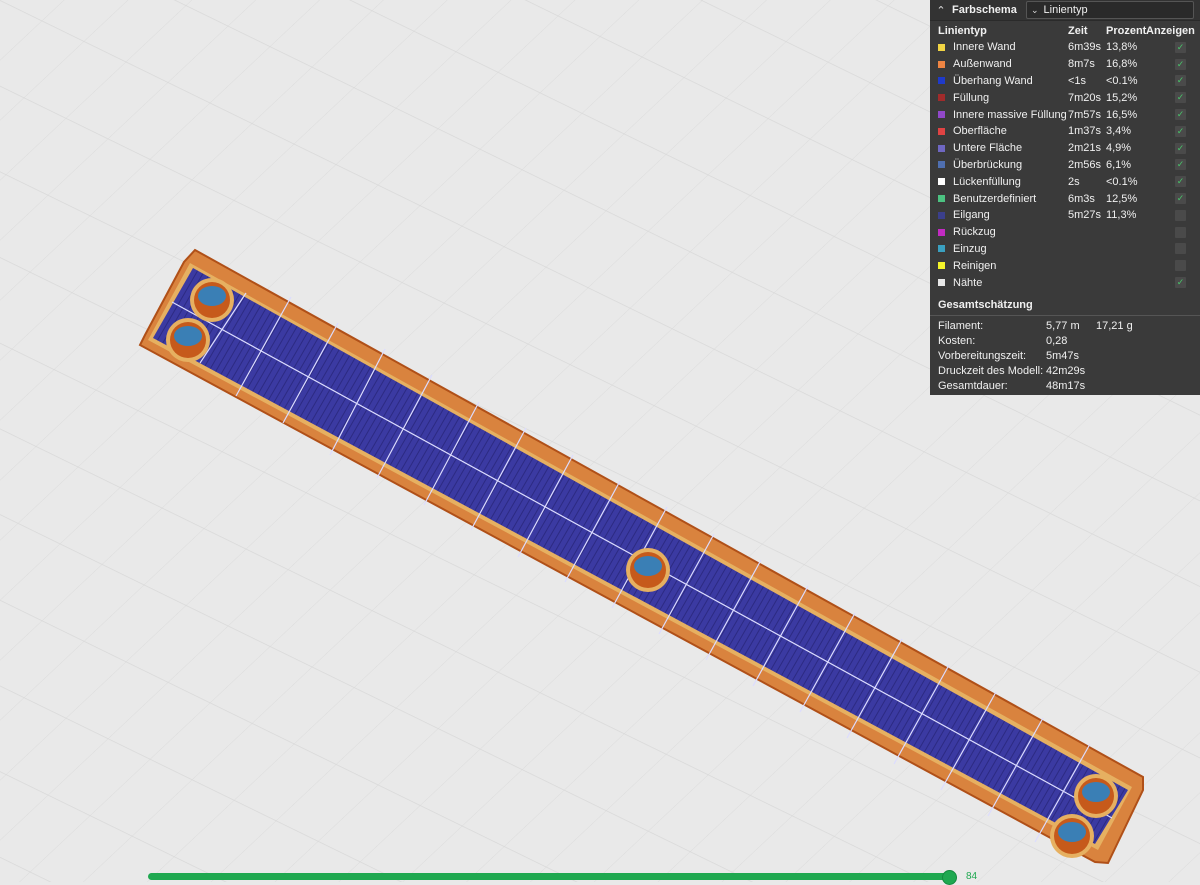 This screenshot has height=885, width=1200. I want to click on color-scheme-value: Linientyp, so click(1065, 10).